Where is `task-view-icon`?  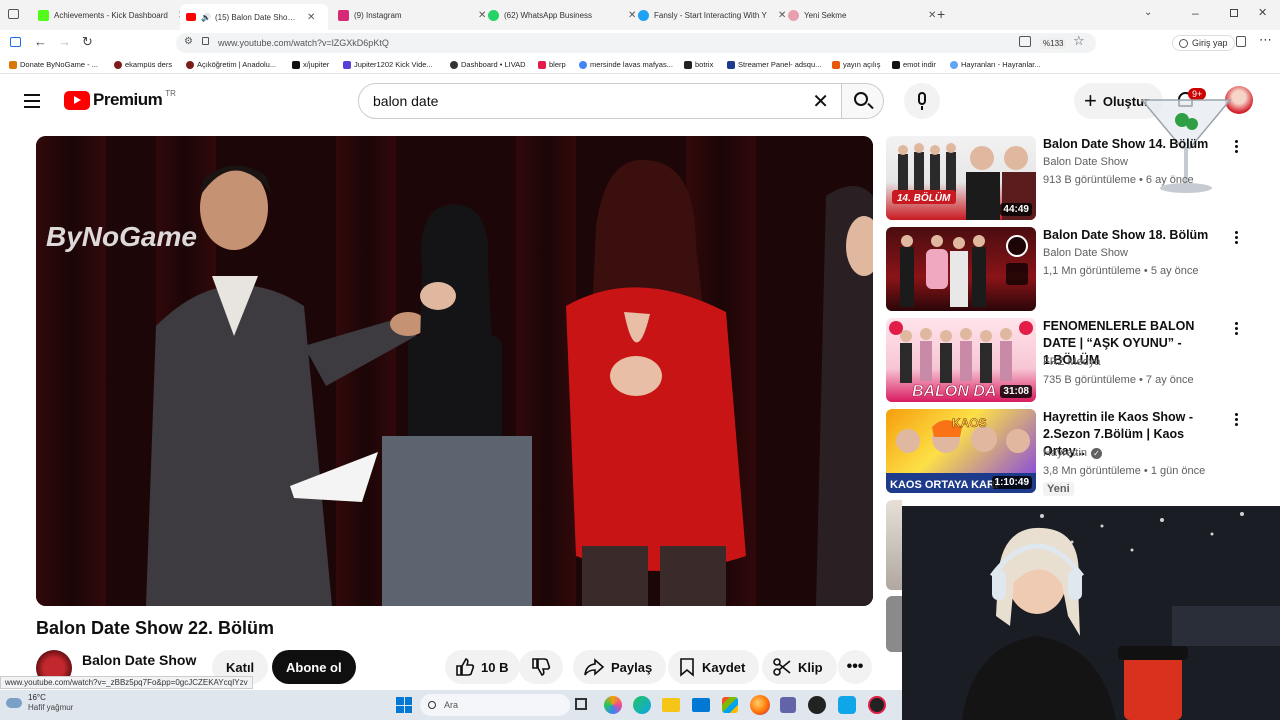 task-view-icon is located at coordinates (581, 704).